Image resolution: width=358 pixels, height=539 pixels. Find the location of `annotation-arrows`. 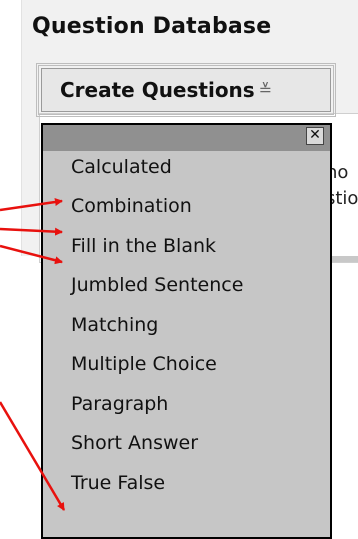

annotation-arrows is located at coordinates (33, 354).